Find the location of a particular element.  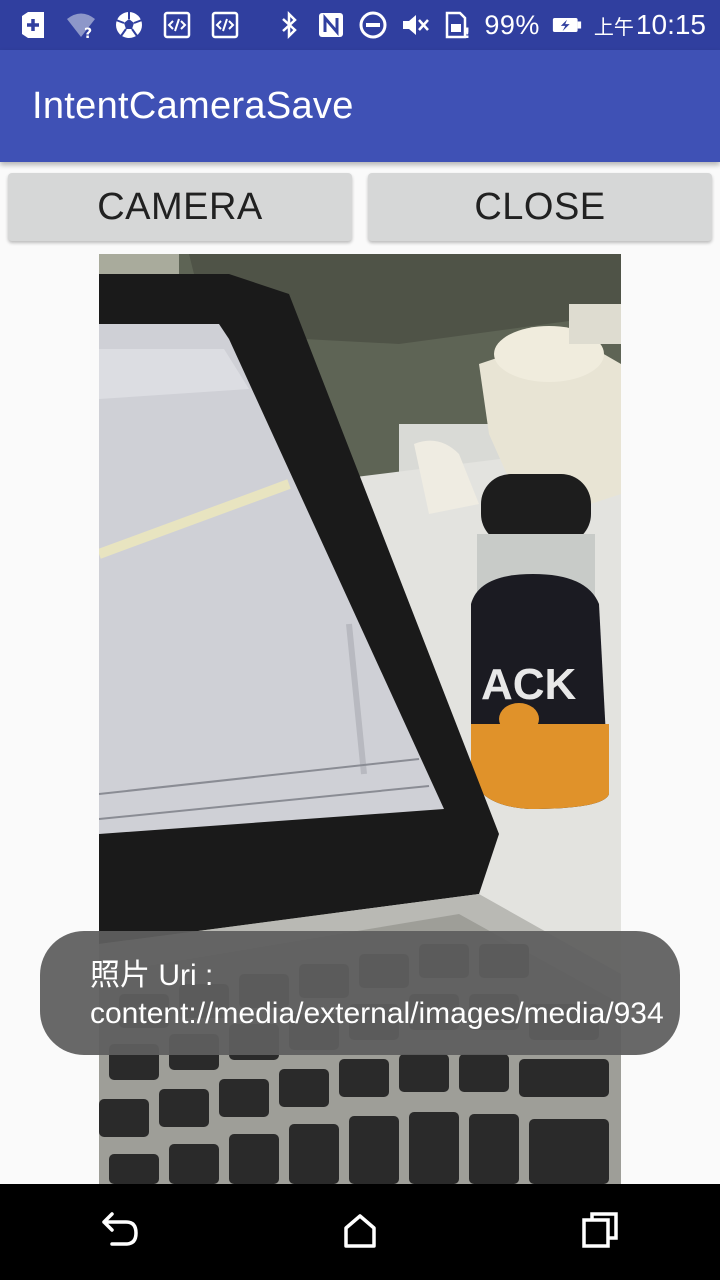

recents-icon is located at coordinates (600, 1232).